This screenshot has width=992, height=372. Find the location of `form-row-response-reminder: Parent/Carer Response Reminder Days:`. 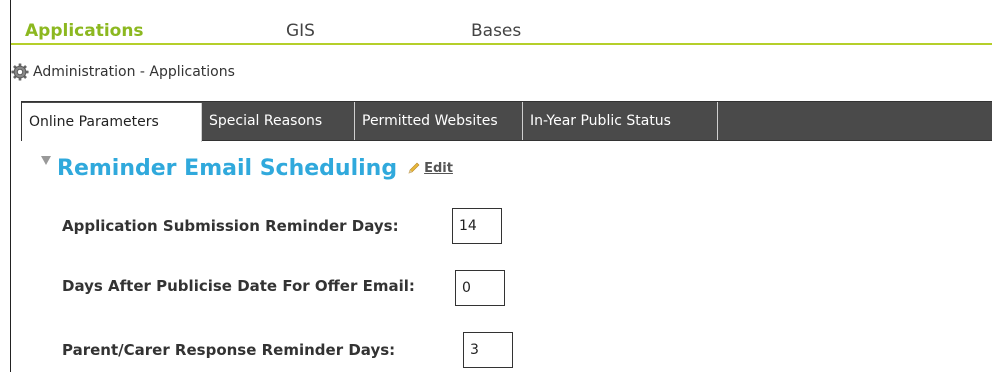

form-row-response-reminder: Parent/Carer Response Reminder Days: is located at coordinates (228, 350).